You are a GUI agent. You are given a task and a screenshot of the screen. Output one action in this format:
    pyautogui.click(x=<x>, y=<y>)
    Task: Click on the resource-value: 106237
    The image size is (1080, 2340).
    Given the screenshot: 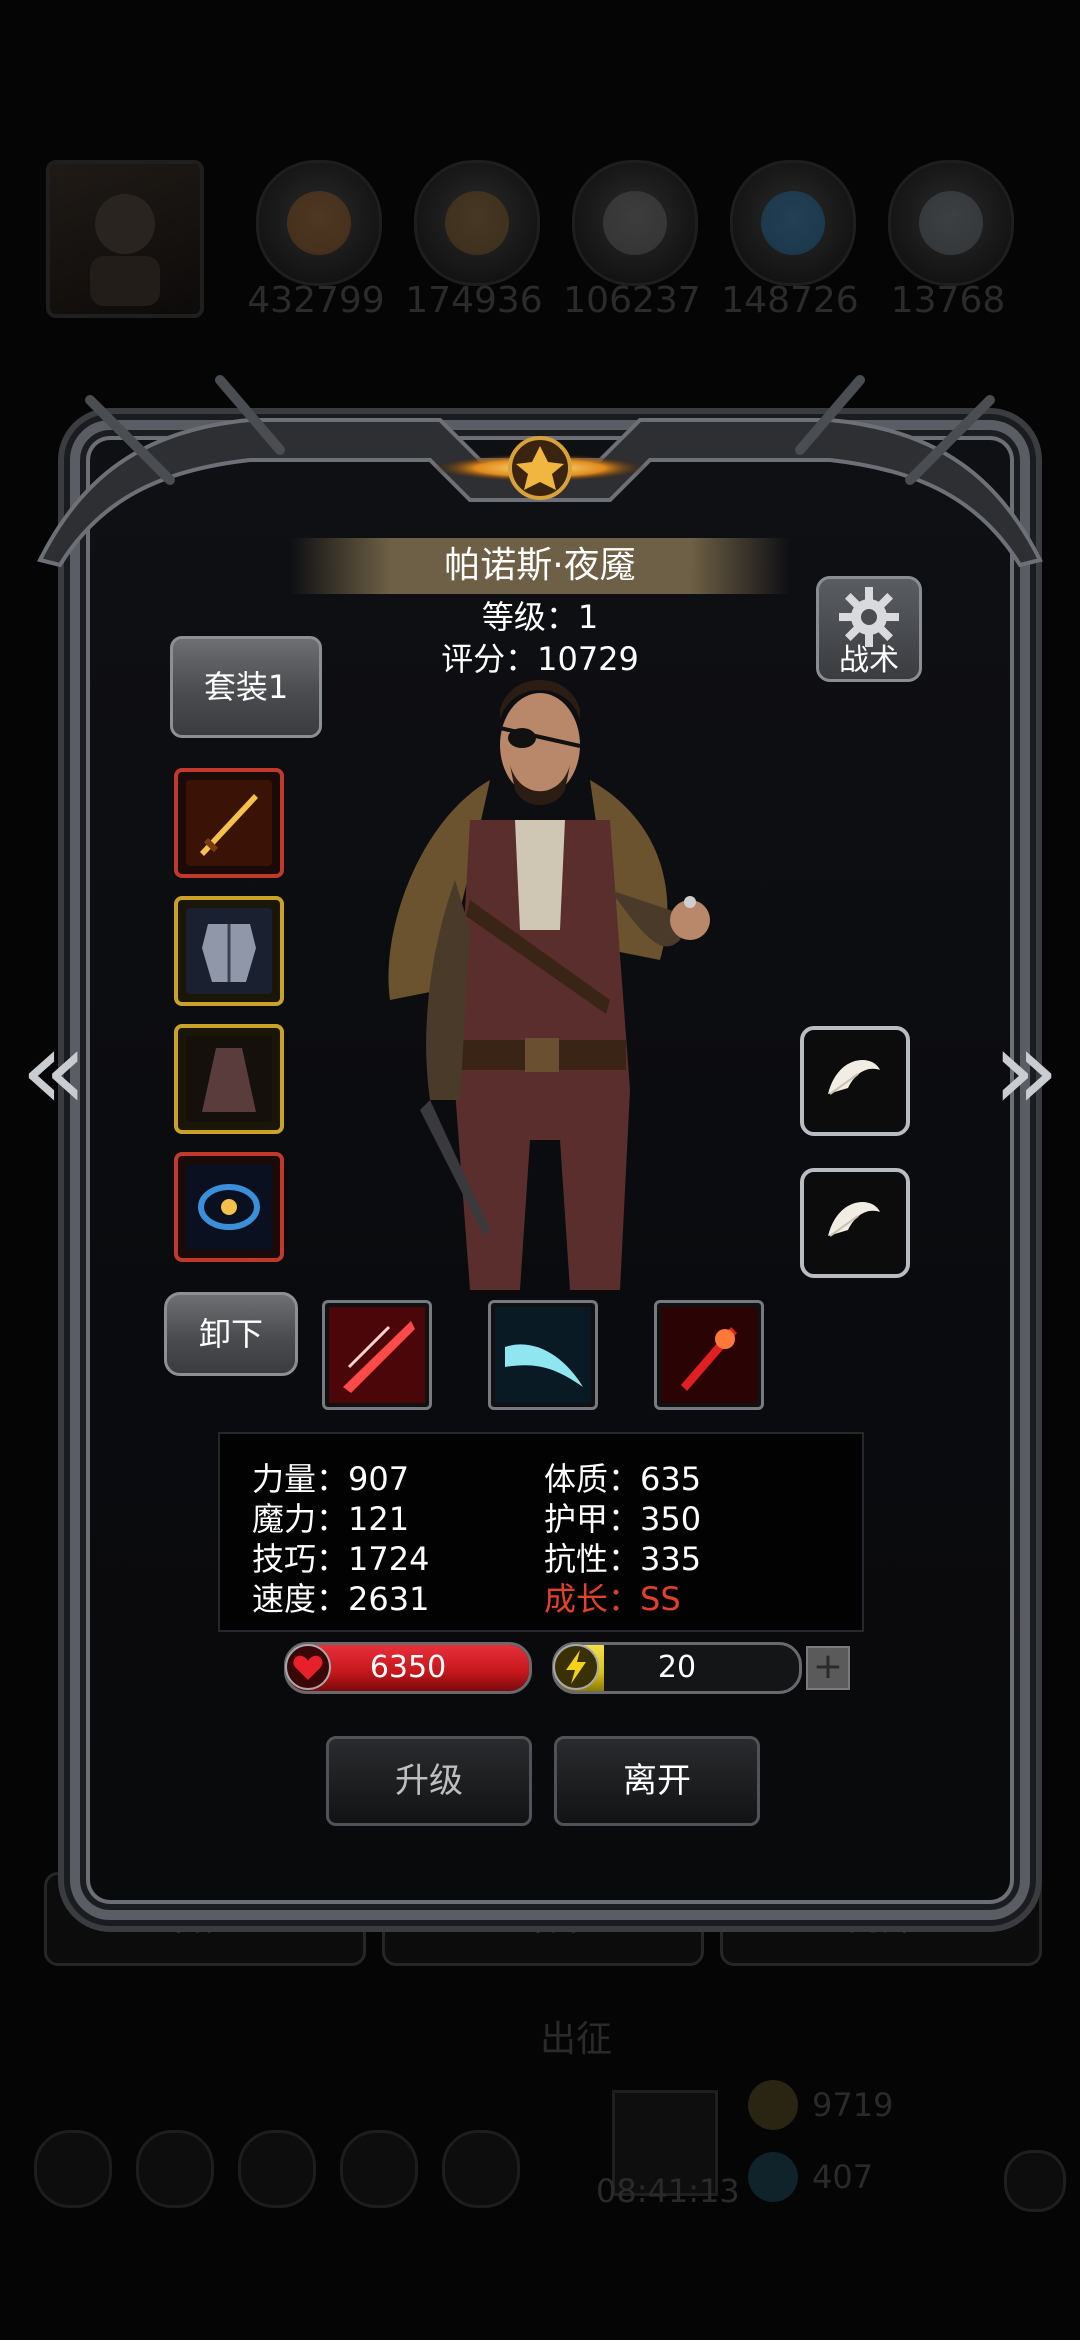 What is the action you would take?
    pyautogui.click(x=632, y=300)
    